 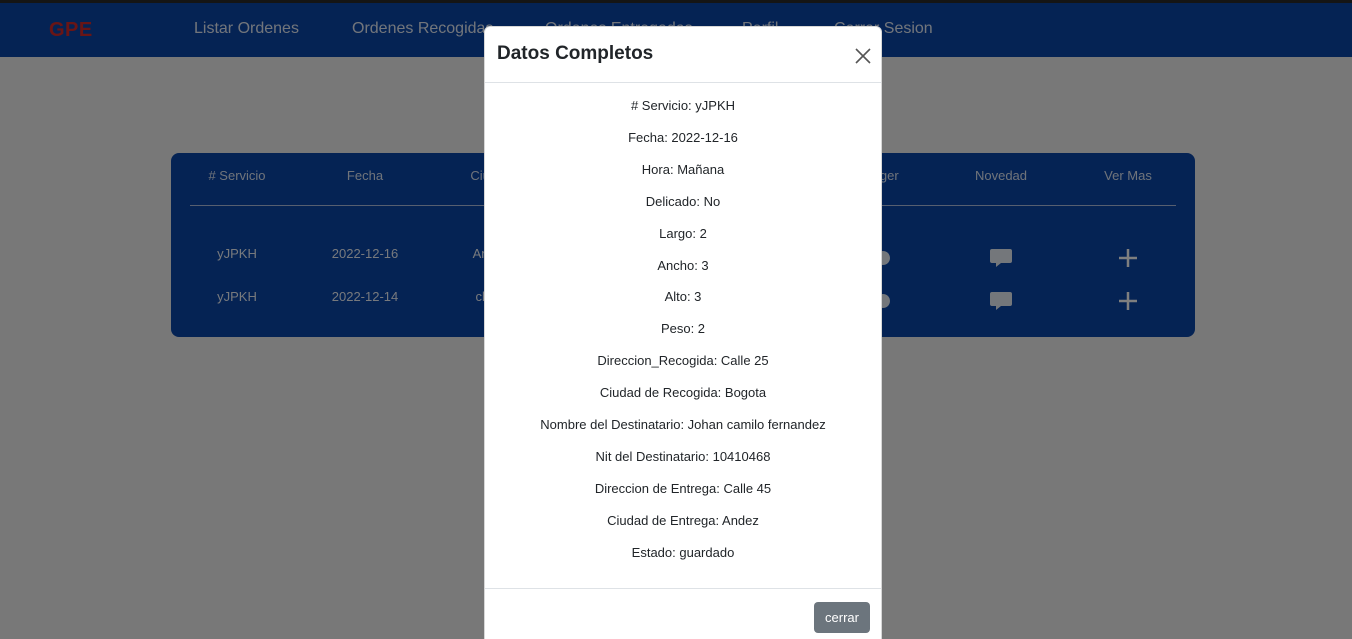 I want to click on detail-fecha: Fecha: 2022-12-16, so click(x=683, y=137).